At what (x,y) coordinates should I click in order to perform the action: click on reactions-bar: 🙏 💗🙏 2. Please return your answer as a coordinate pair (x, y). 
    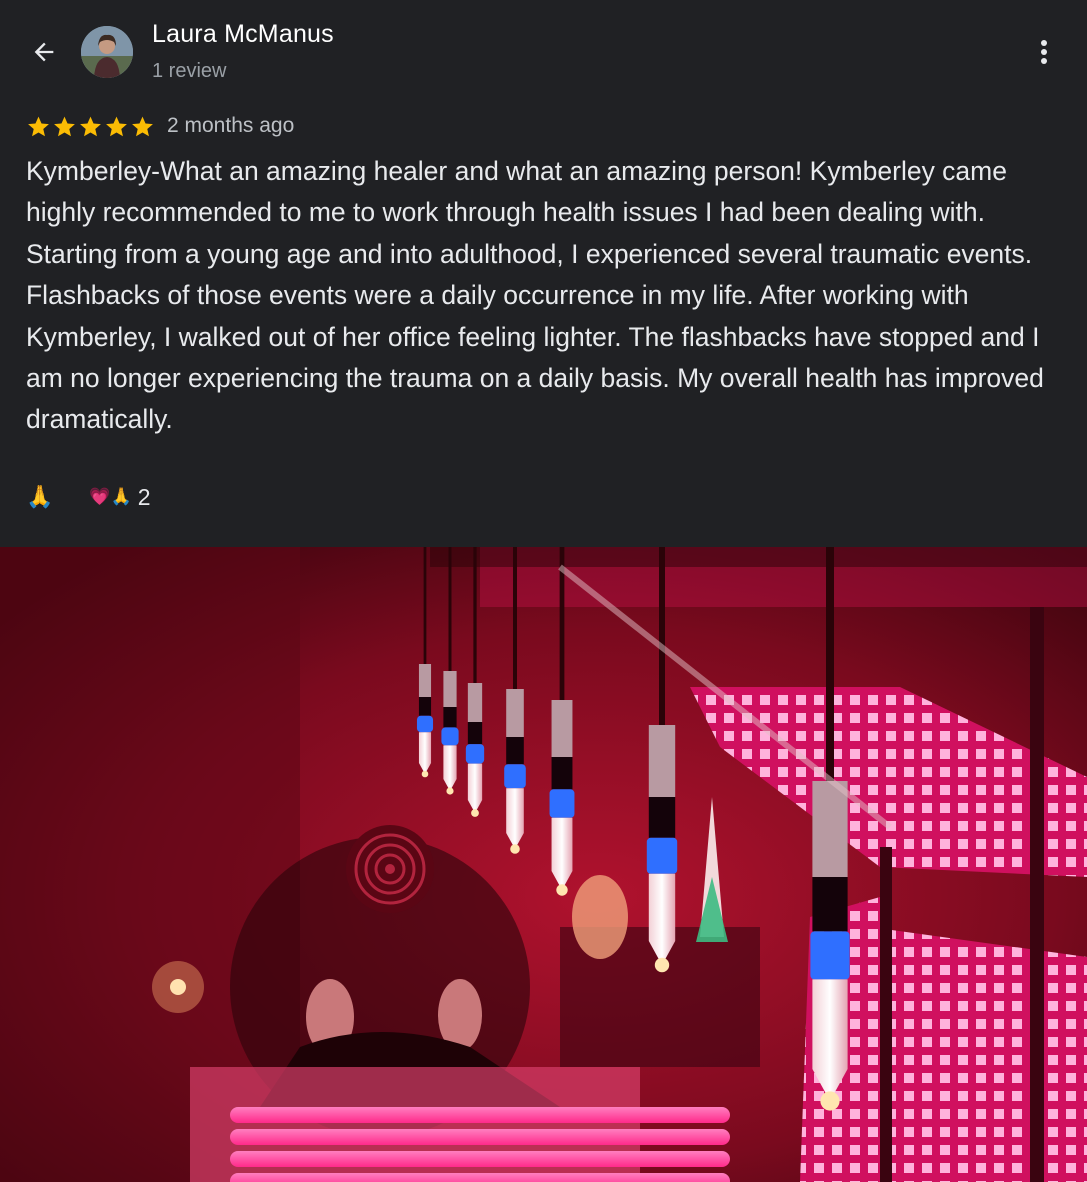
    Looking at the image, I should click on (88, 497).